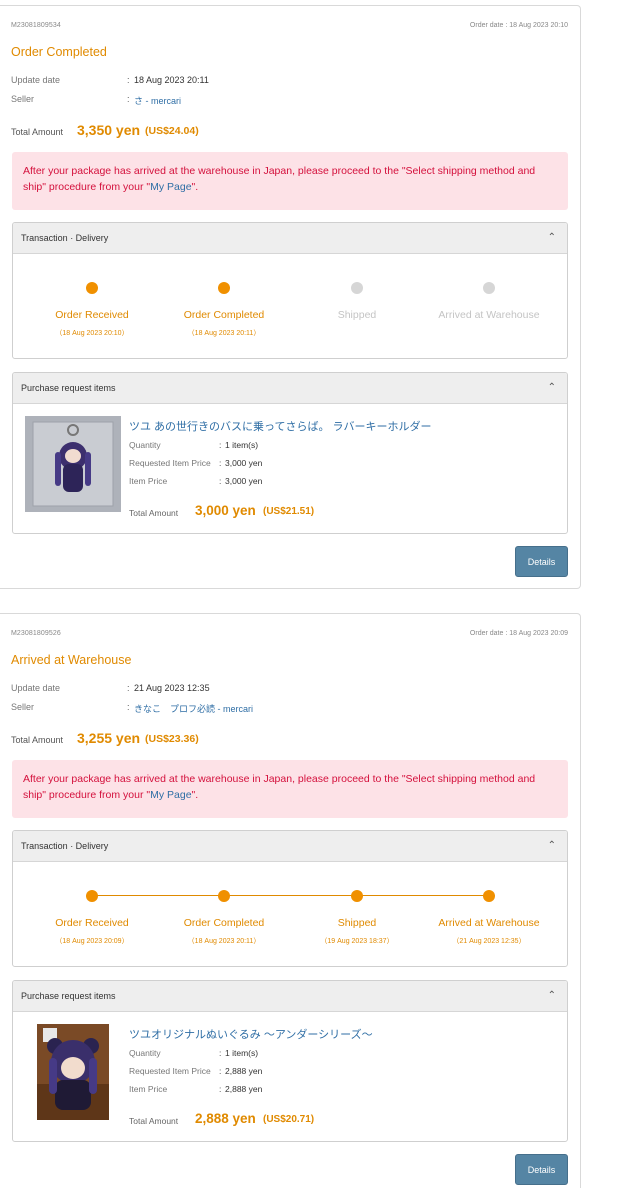 The height and width of the screenshot is (1188, 621). I want to click on update-date-value: 18 Aug 2023 20:11, so click(171, 80).